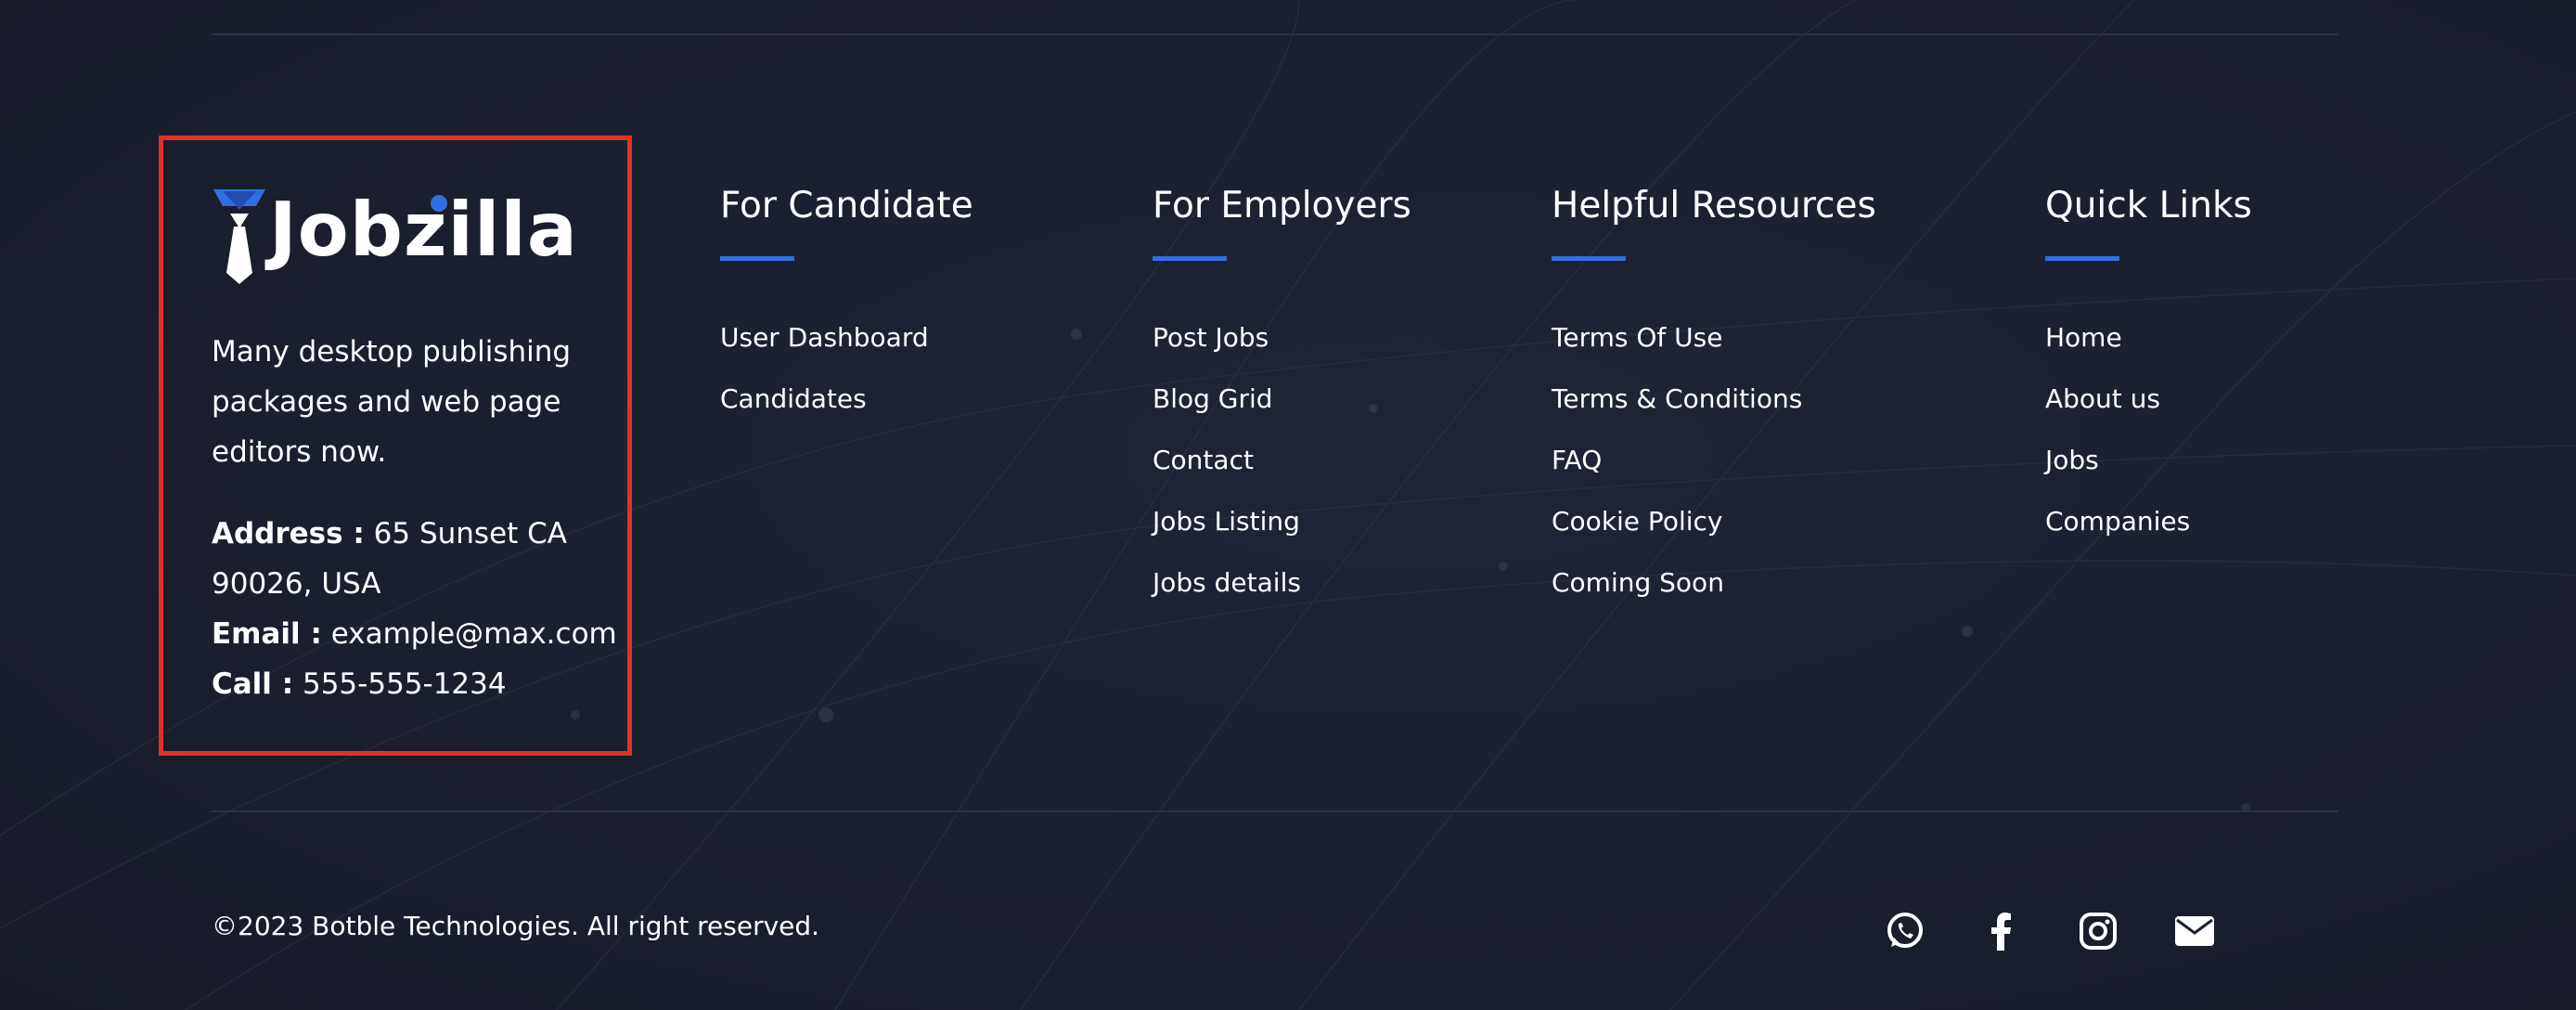 The width and height of the screenshot is (2576, 1010). I want to click on link-label: Jobs details, so click(1227, 582).